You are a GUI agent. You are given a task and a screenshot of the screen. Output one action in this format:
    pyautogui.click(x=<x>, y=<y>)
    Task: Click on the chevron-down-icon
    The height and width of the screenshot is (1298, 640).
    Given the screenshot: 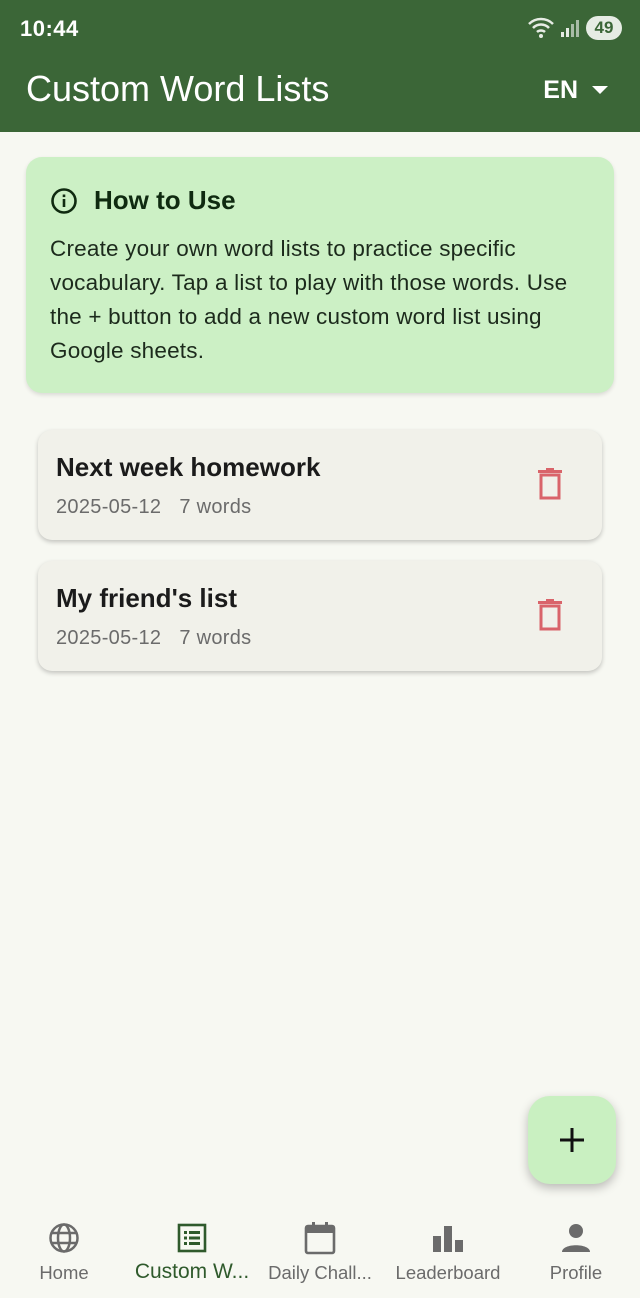 What is the action you would take?
    pyautogui.click(x=600, y=90)
    